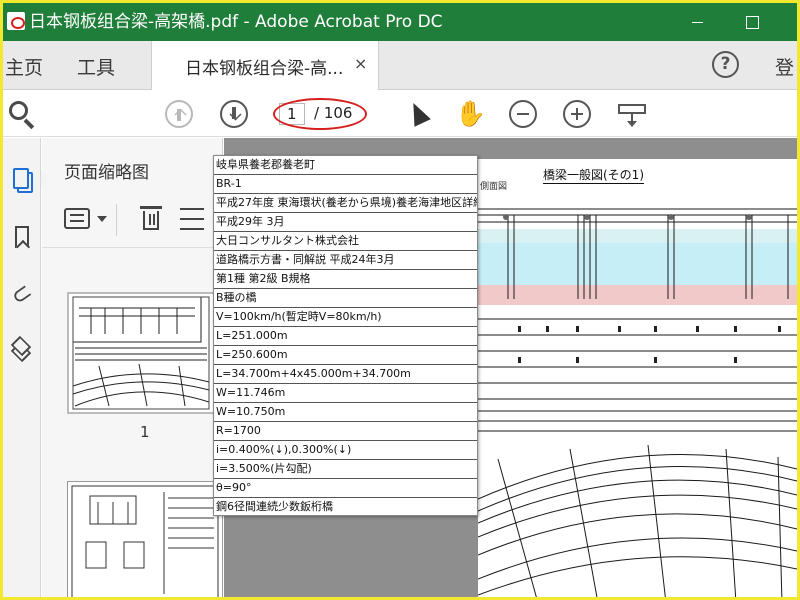 The height and width of the screenshot is (600, 800). Describe the element at coordinates (400, 114) in the screenshot. I see `toolbar: 1 / 106 ✋` at that location.